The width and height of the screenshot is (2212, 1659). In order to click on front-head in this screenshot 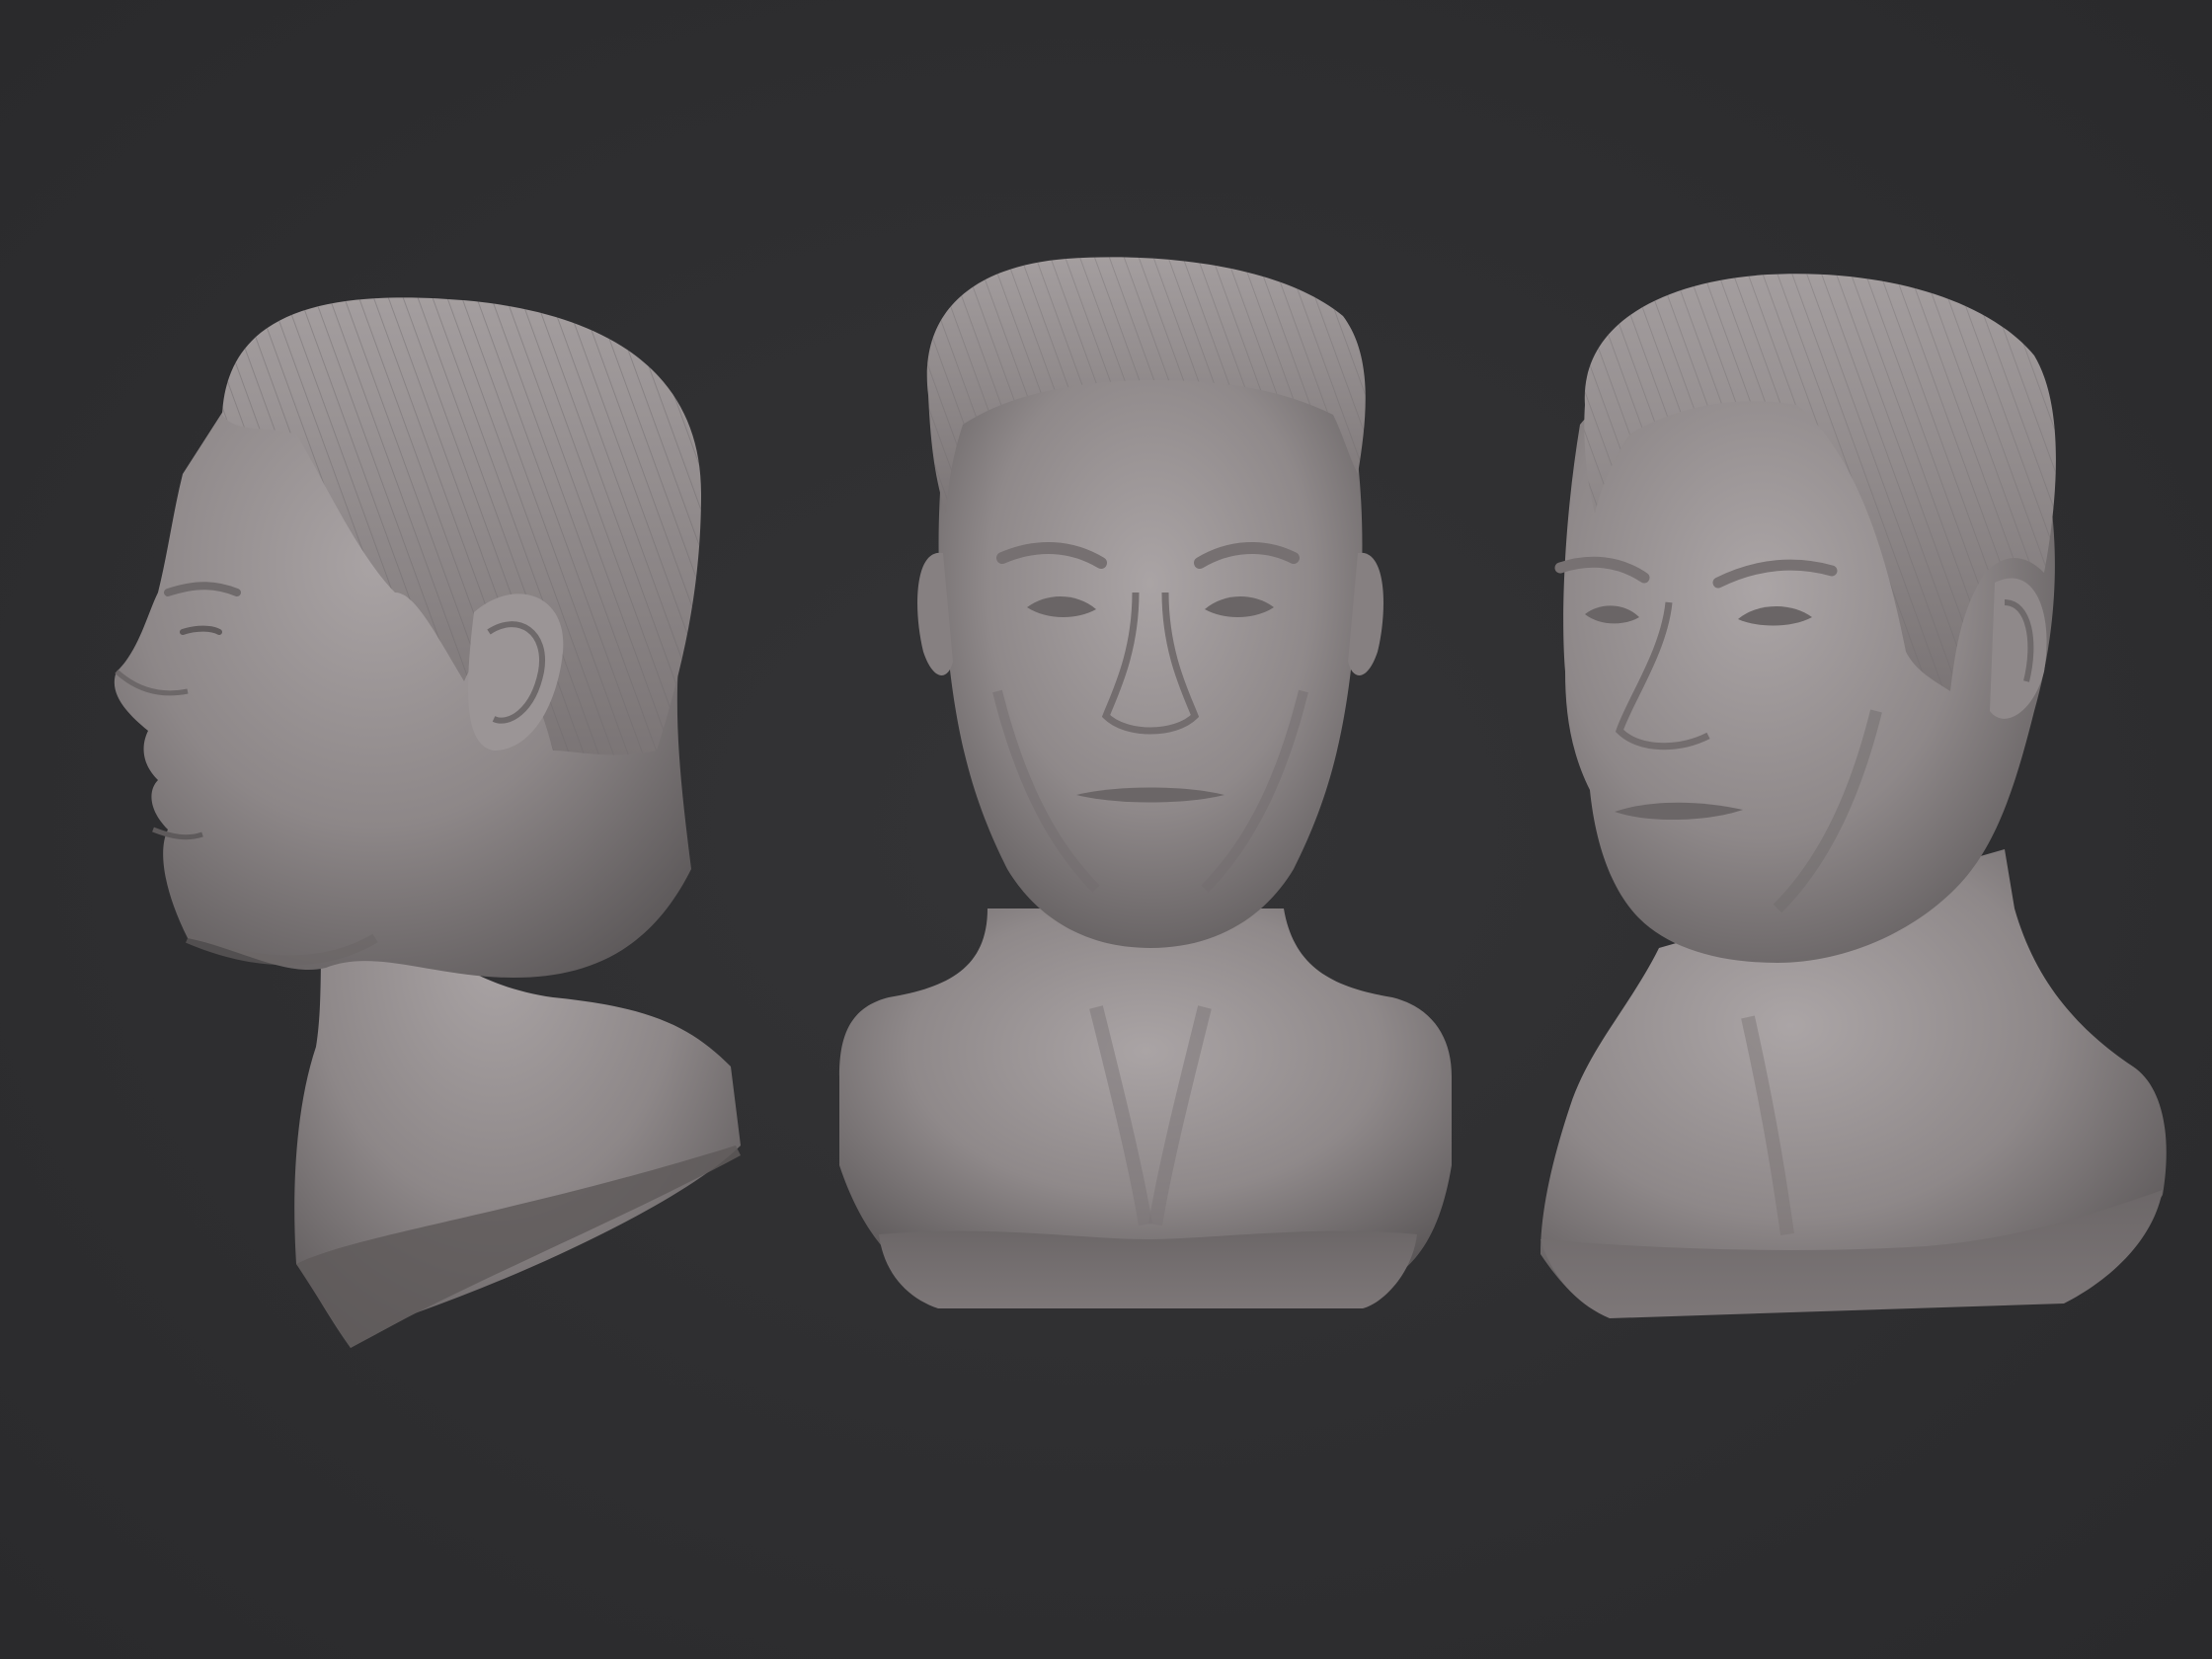, I will do `click(1151, 654)`.